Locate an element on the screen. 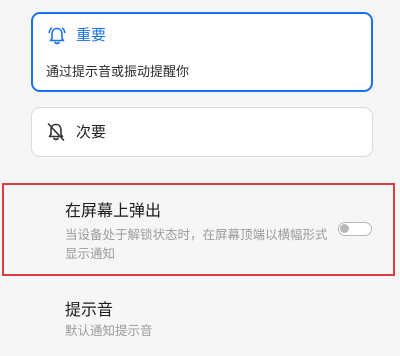 This screenshot has height=356, width=400. popup-setting-description: 当设备处于解锁状态时，在屏幕顶端以横幅形式显示通知 is located at coordinates (196, 244).